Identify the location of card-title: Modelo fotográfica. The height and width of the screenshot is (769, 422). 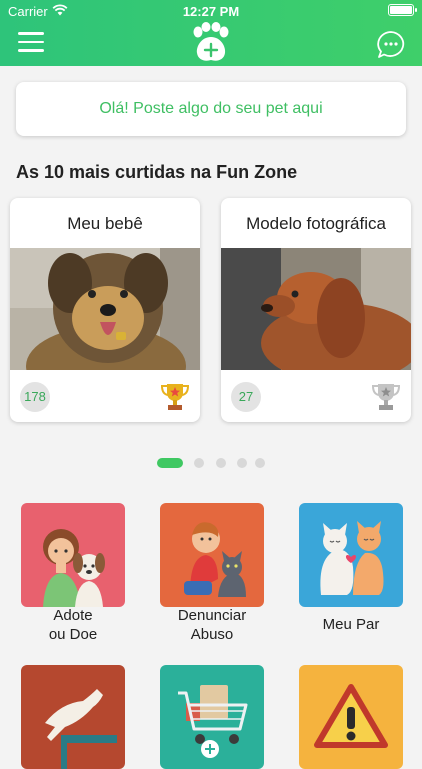
(316, 223).